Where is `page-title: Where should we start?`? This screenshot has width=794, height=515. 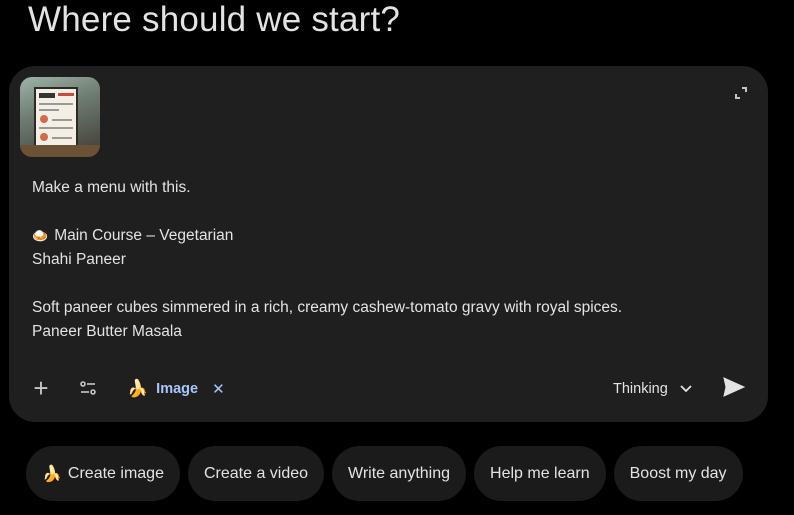 page-title: Where should we start? is located at coordinates (214, 19).